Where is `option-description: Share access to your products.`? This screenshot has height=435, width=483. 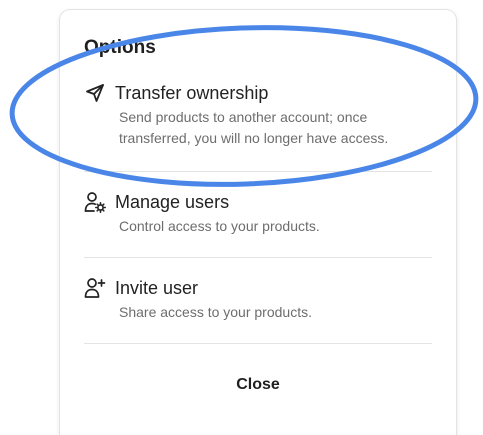 option-description: Share access to your products. is located at coordinates (276, 312).